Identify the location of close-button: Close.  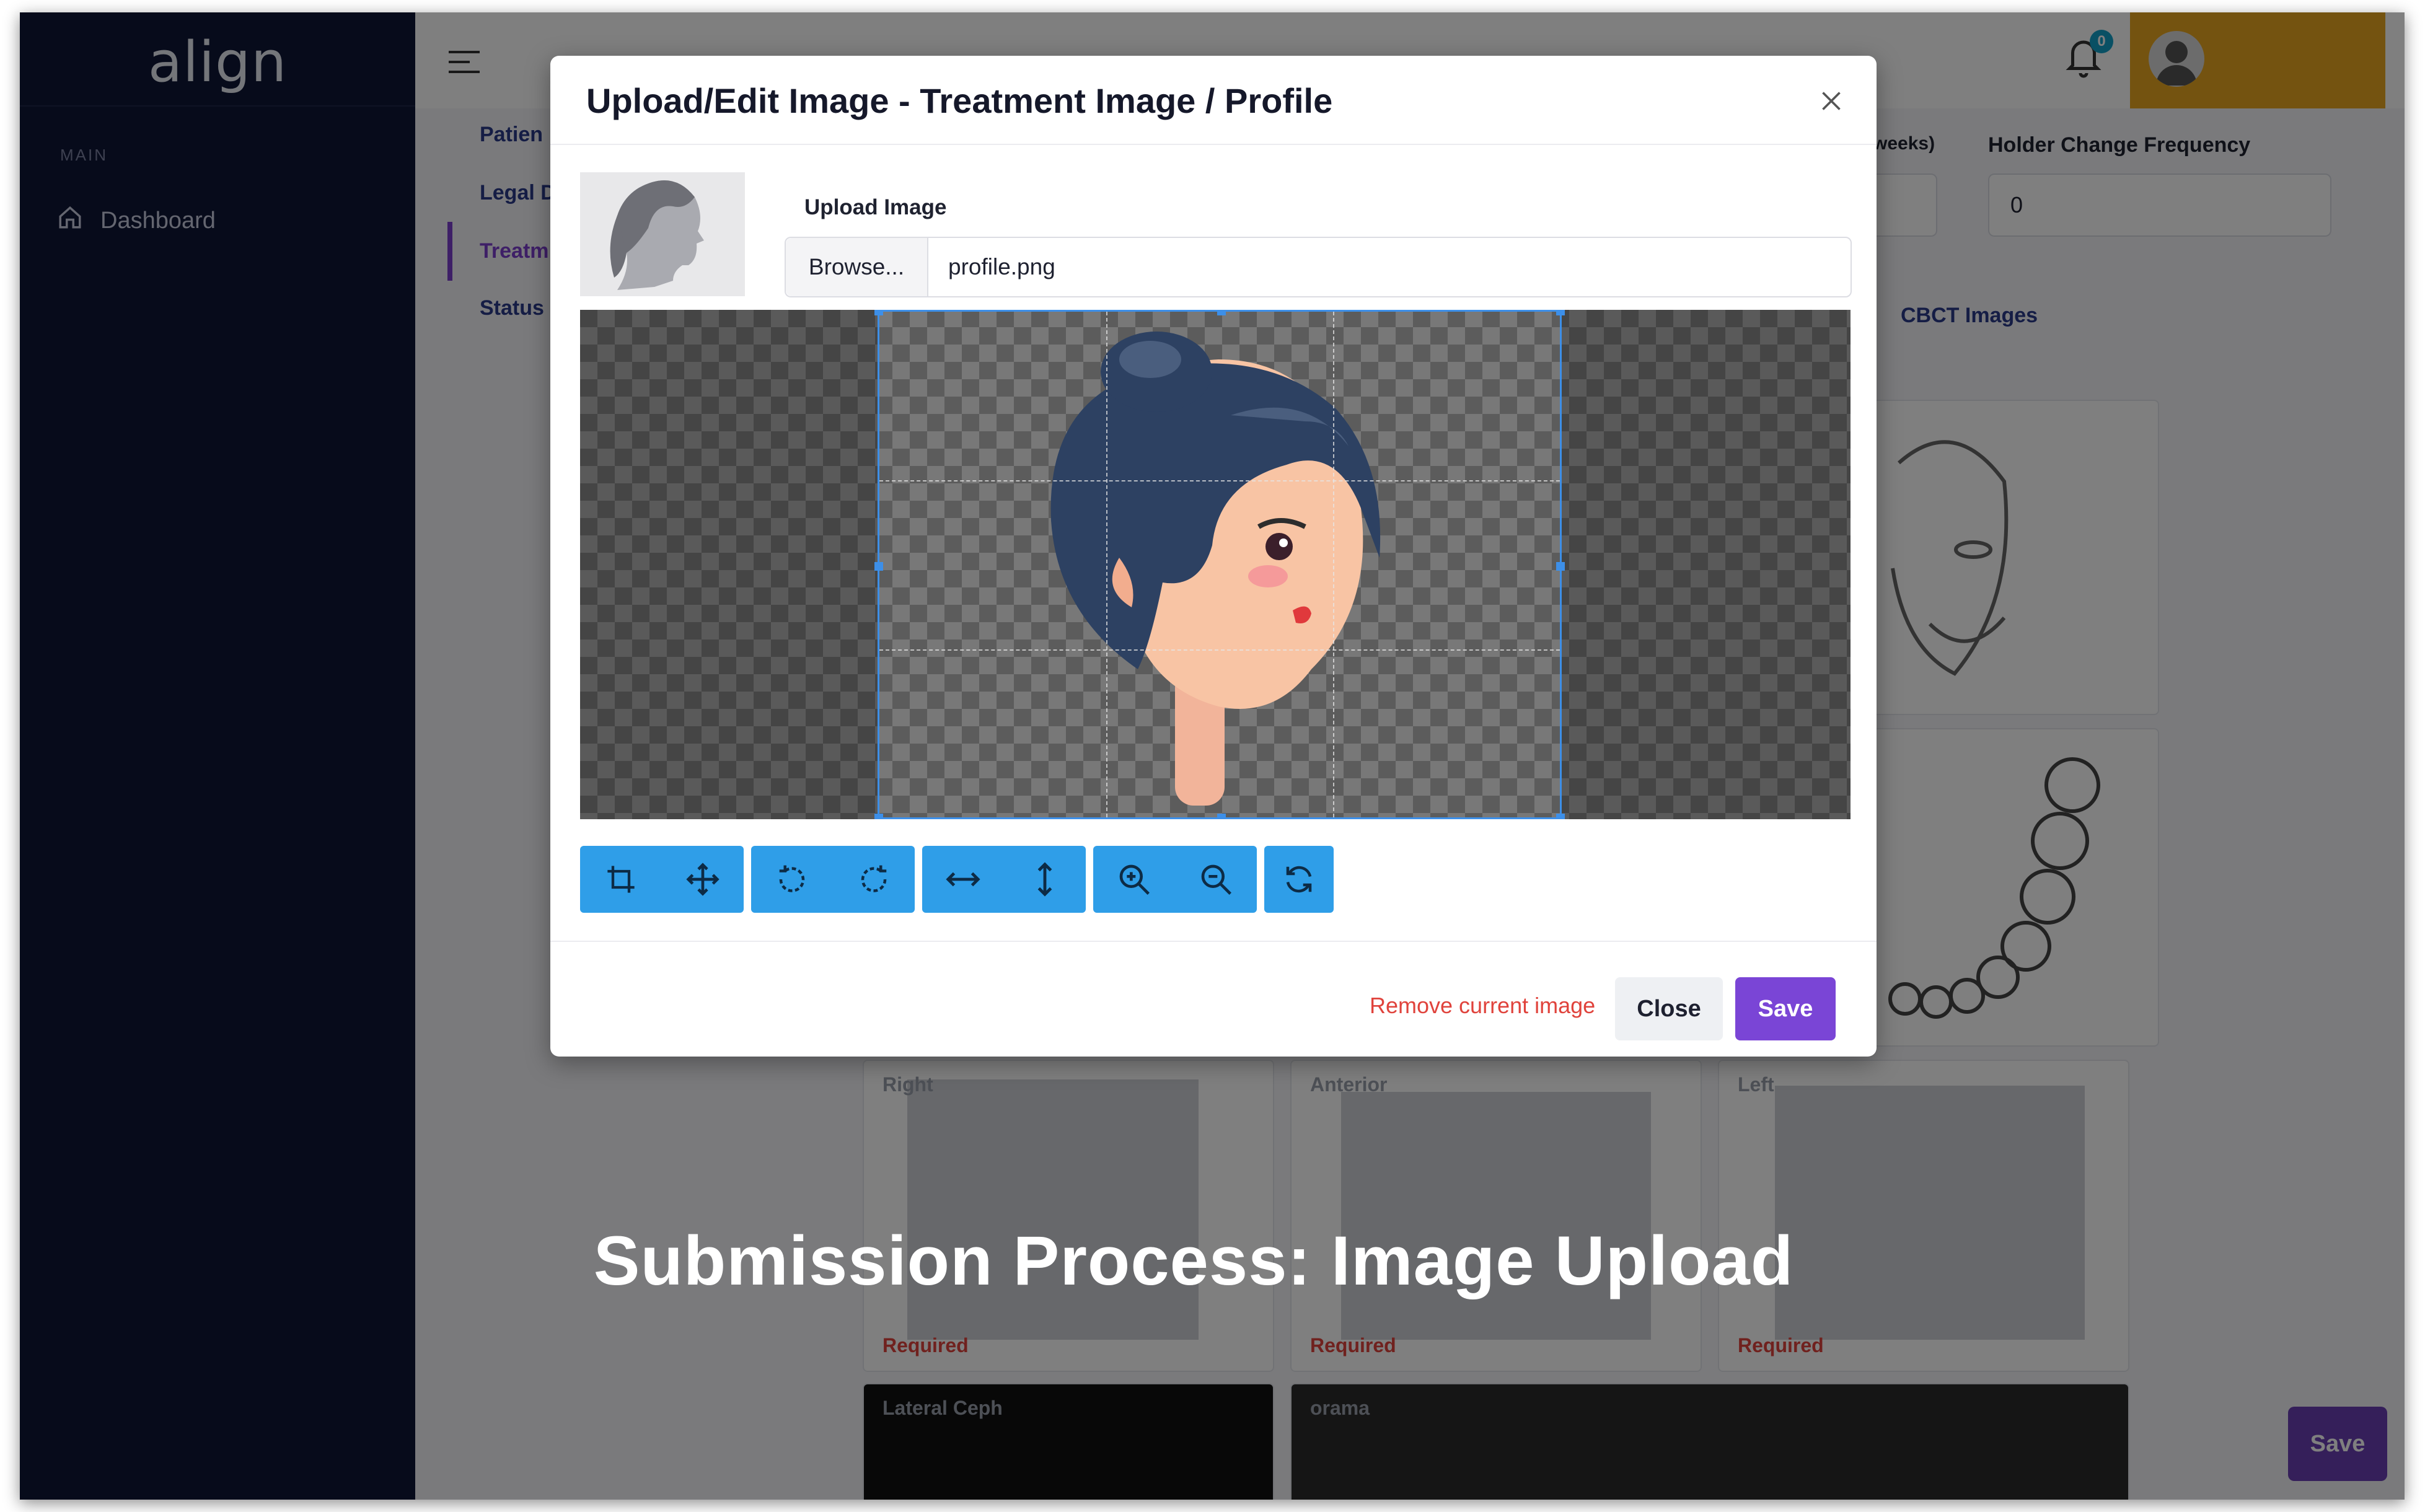
(1669, 1008).